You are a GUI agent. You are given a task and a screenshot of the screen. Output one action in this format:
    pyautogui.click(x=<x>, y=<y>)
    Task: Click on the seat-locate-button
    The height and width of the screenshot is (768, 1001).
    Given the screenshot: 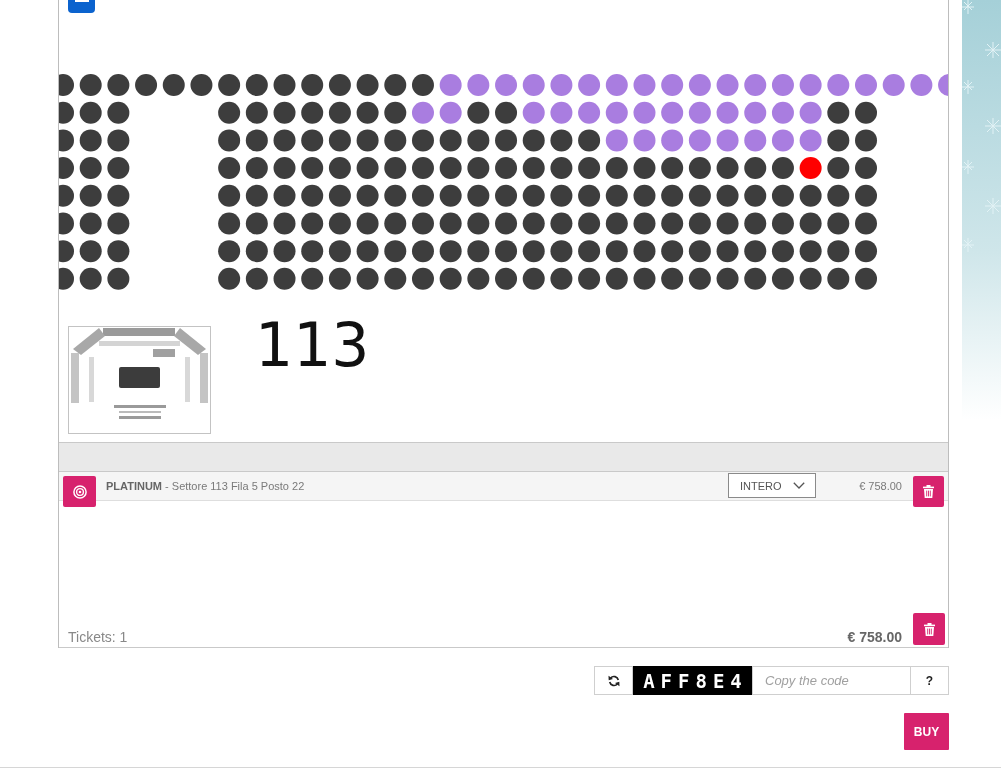 What is the action you would take?
    pyautogui.click(x=79, y=491)
    